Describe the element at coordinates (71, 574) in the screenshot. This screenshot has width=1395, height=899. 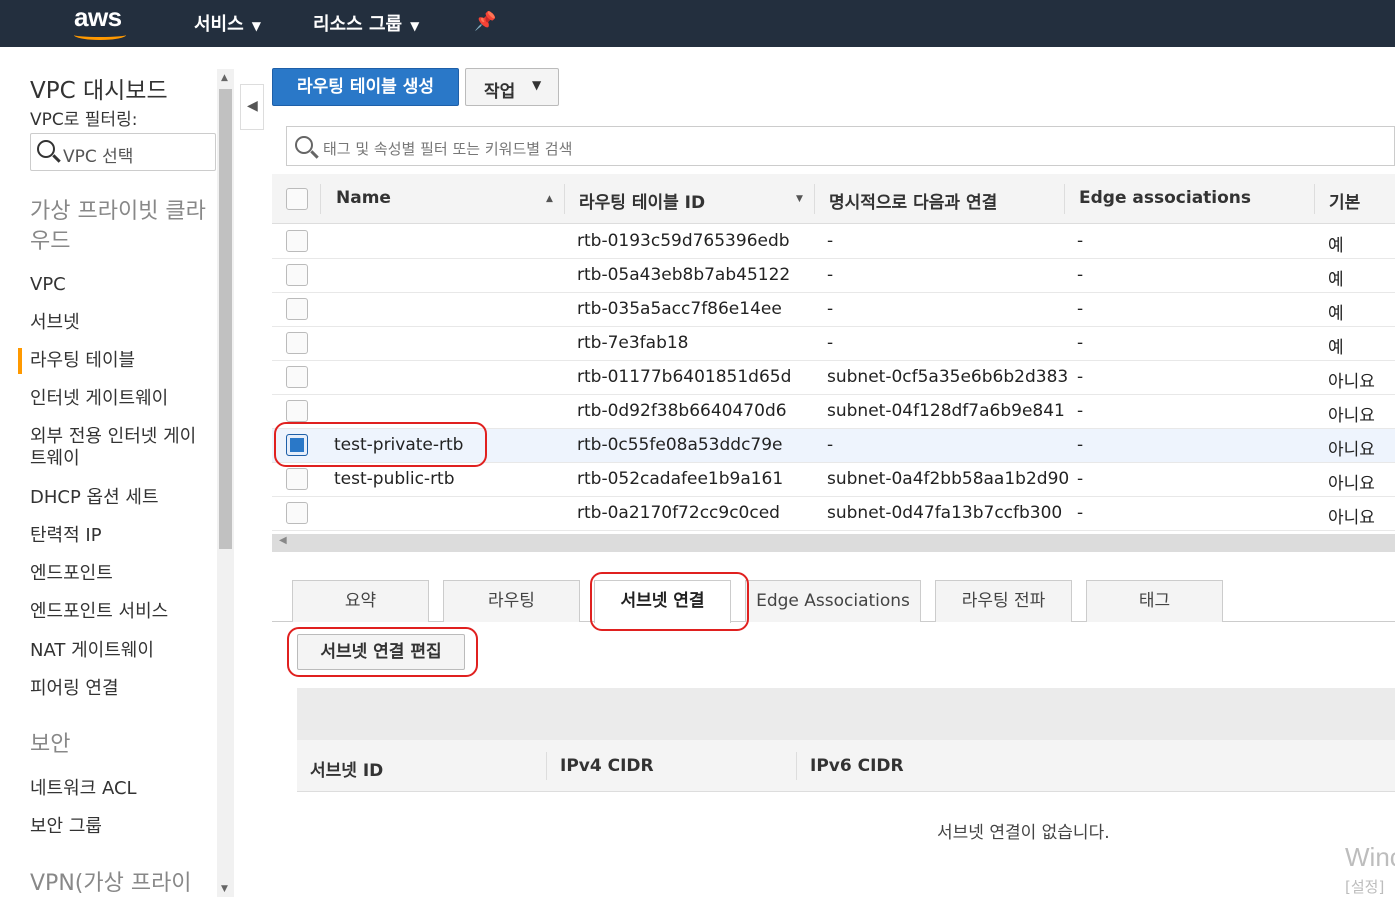
I see `sidebar-item-endpoints: 엔드포인트` at that location.